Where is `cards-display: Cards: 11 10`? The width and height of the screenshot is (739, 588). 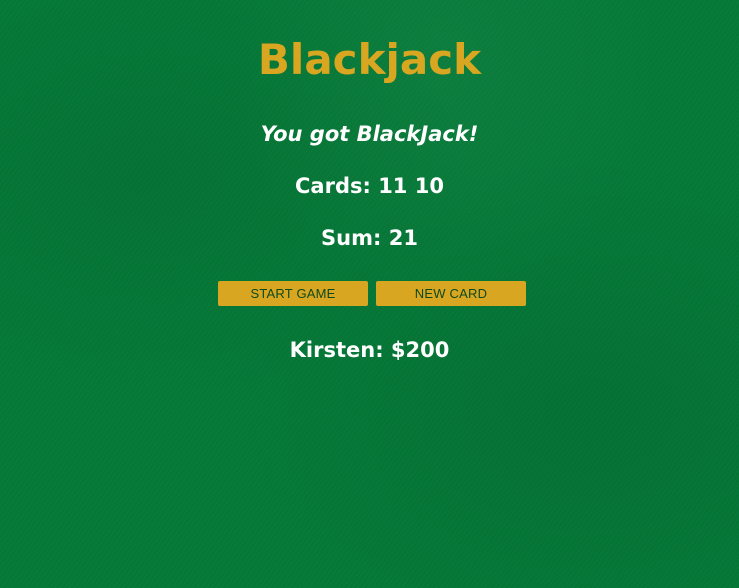 cards-display: Cards: 11 10 is located at coordinates (369, 186).